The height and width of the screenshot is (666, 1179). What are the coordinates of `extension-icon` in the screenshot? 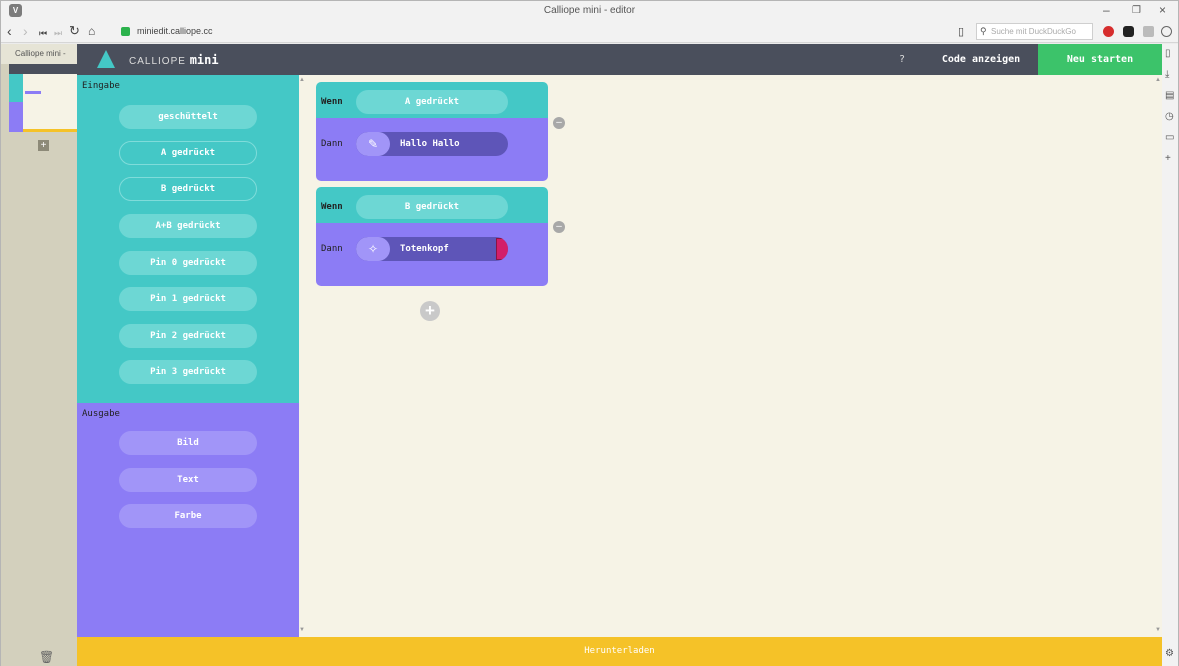 It's located at (1128, 31).